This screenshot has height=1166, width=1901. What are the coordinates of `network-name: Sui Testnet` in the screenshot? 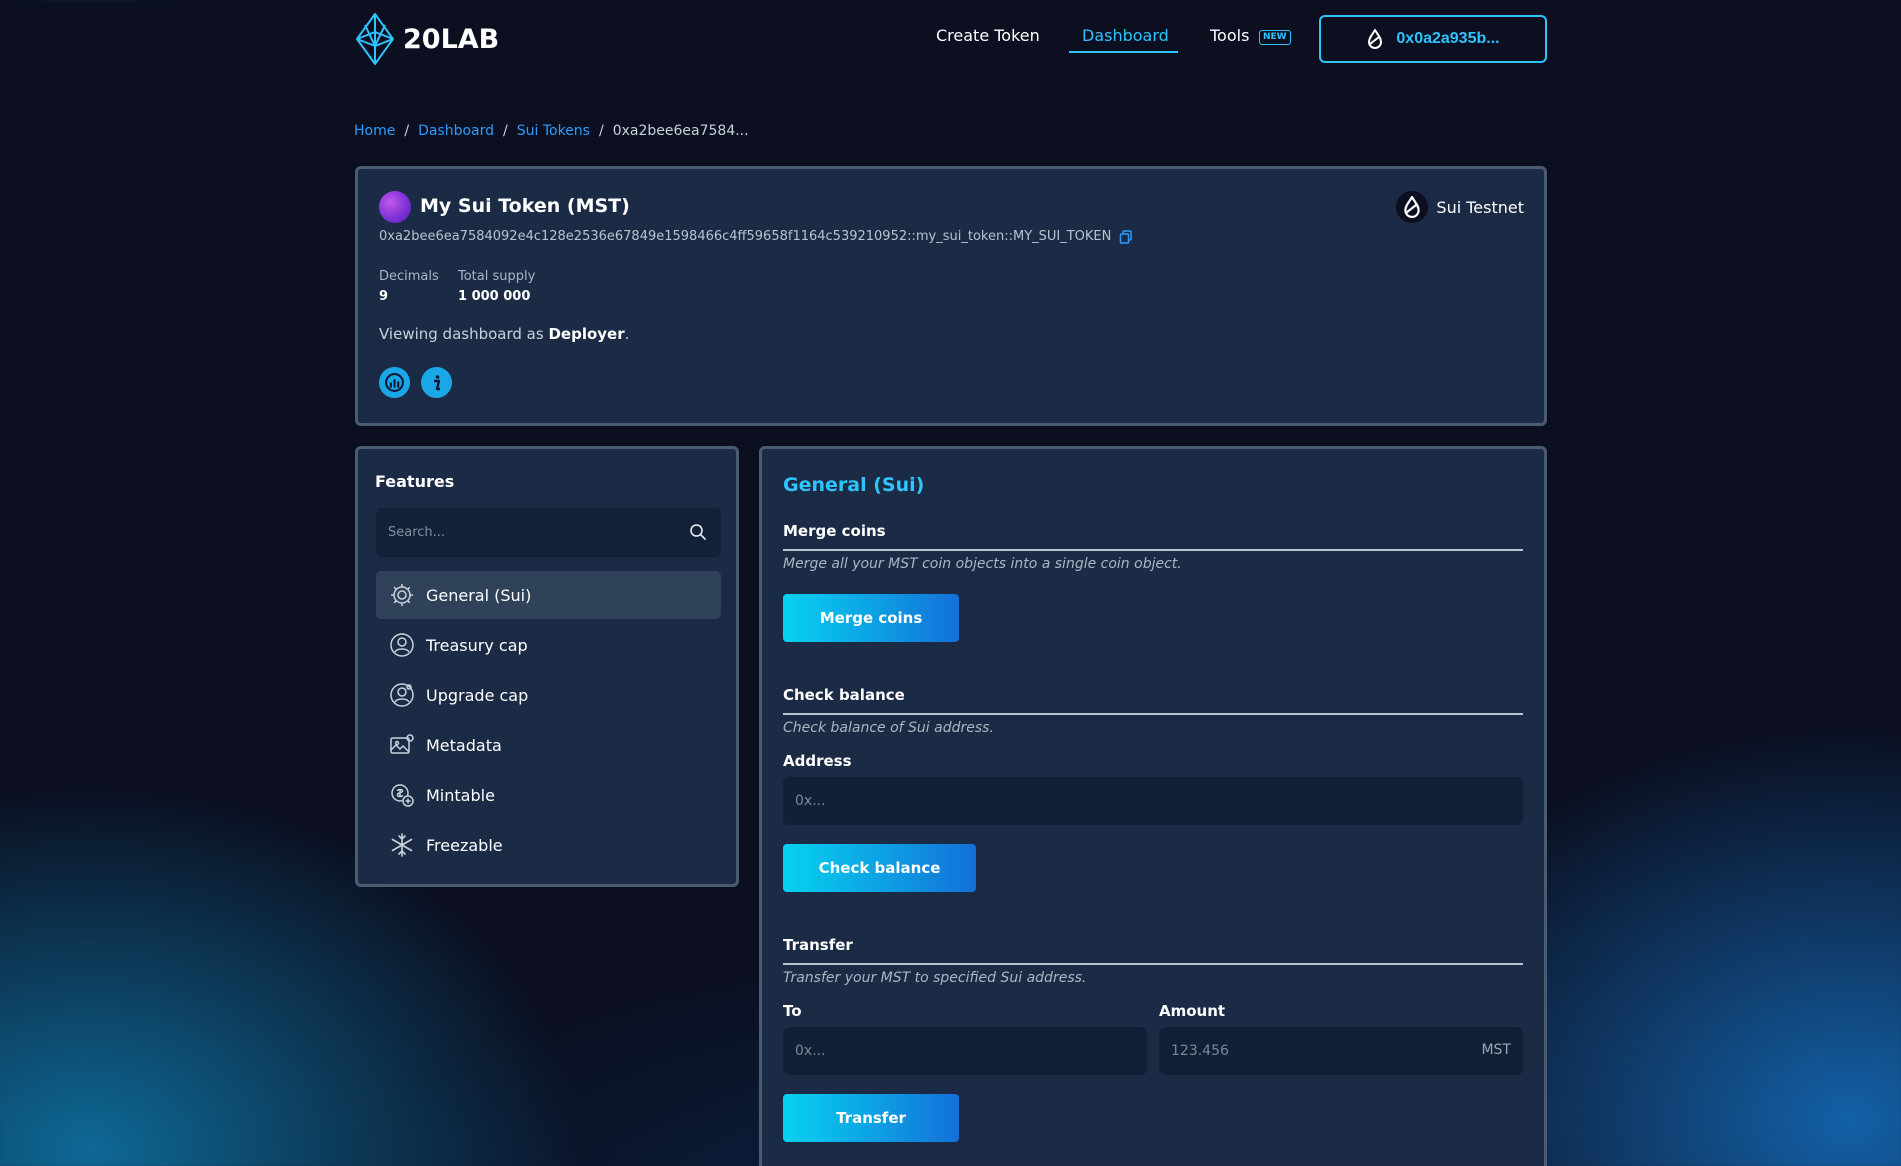 It's located at (1480, 207).